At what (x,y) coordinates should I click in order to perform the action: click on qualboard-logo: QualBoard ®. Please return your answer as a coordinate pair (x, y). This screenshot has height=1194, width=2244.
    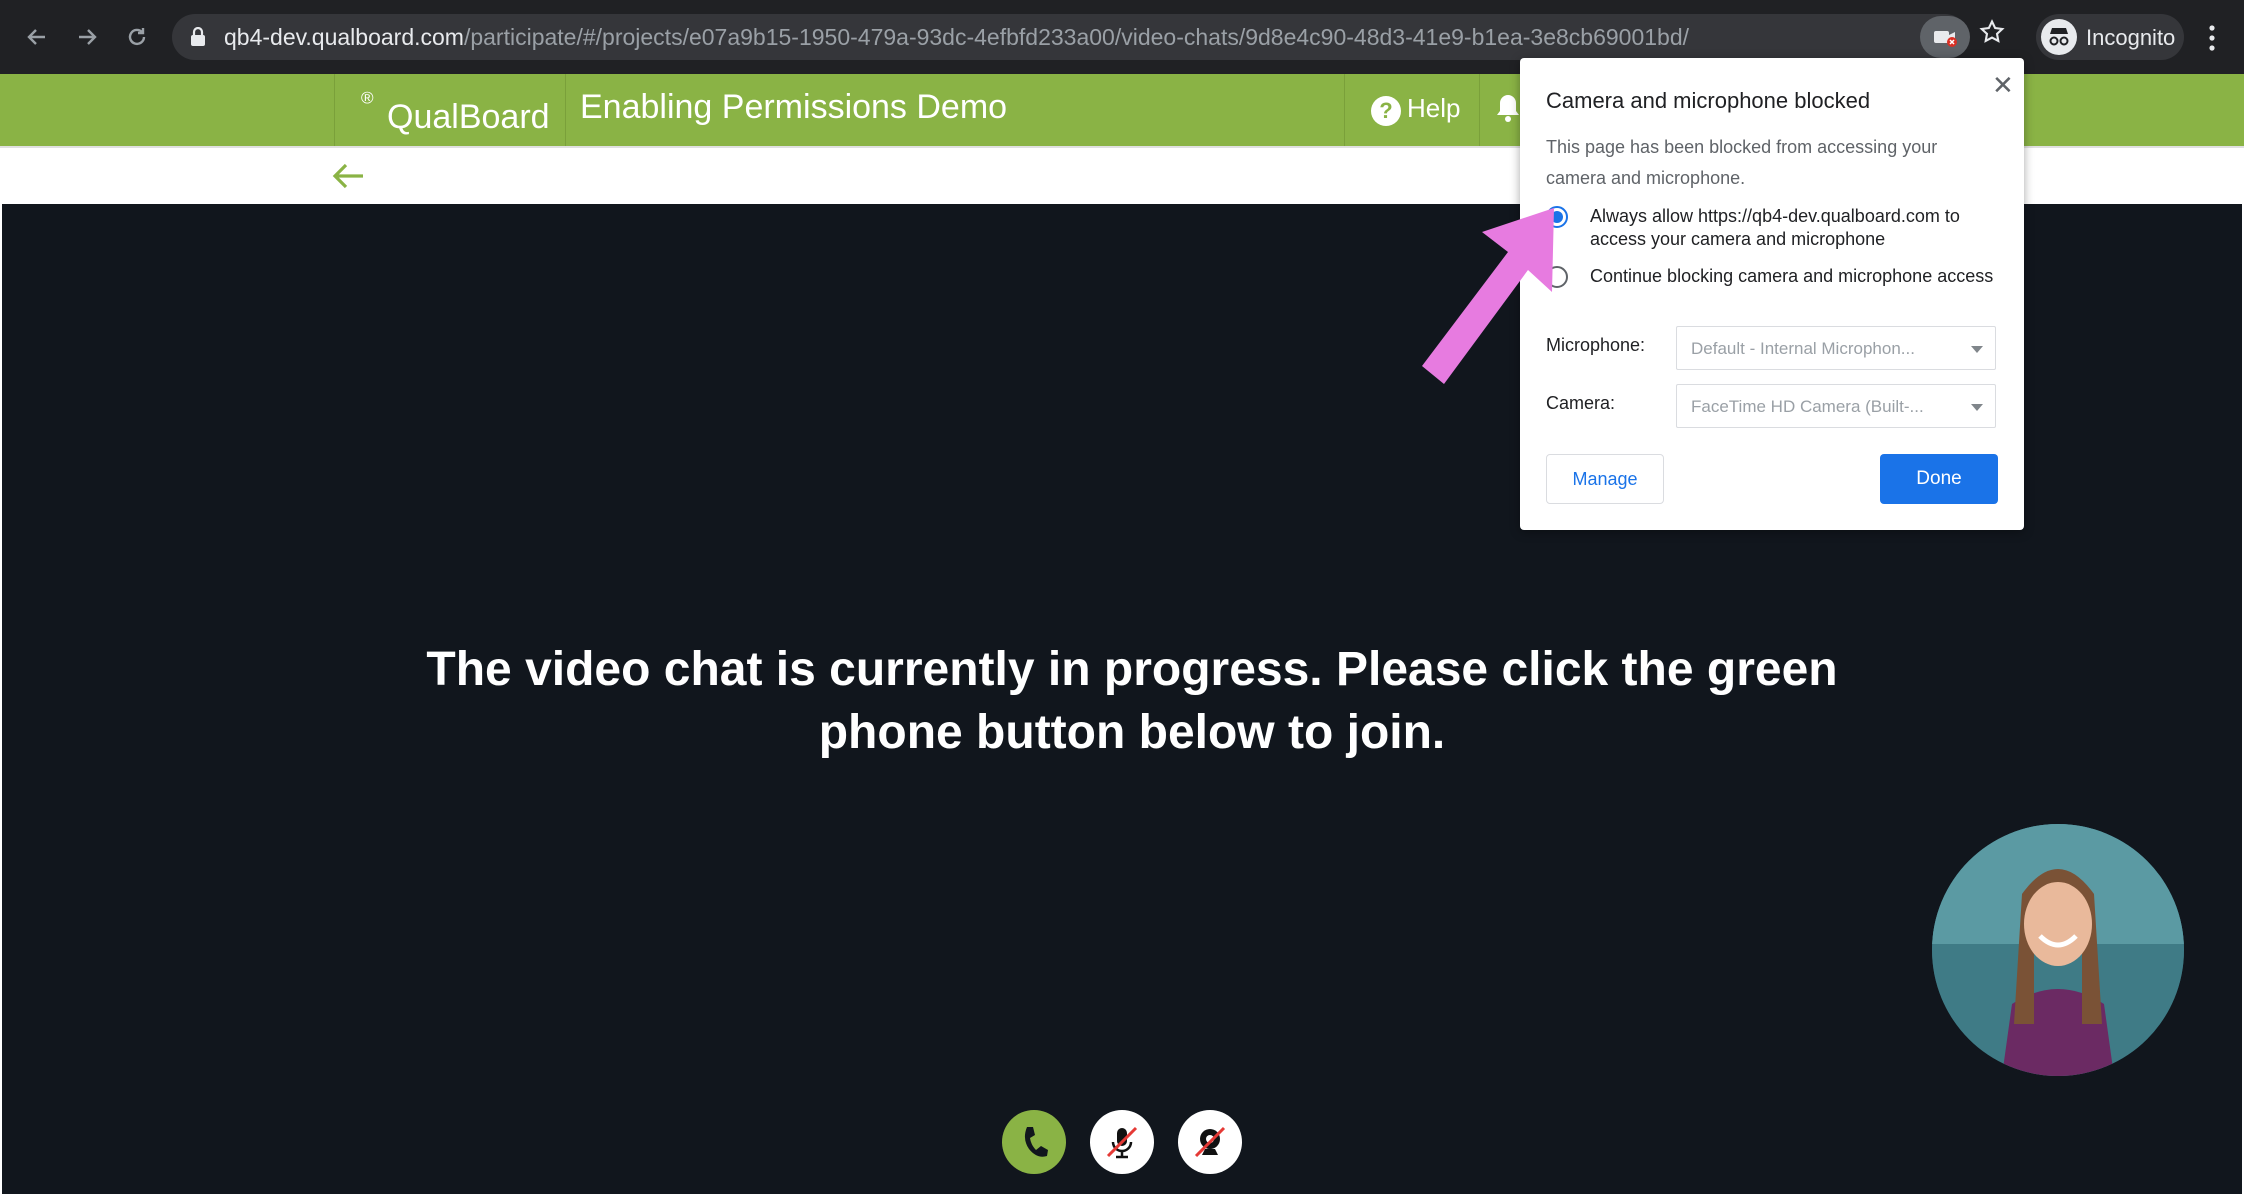
    Looking at the image, I should click on (450, 110).